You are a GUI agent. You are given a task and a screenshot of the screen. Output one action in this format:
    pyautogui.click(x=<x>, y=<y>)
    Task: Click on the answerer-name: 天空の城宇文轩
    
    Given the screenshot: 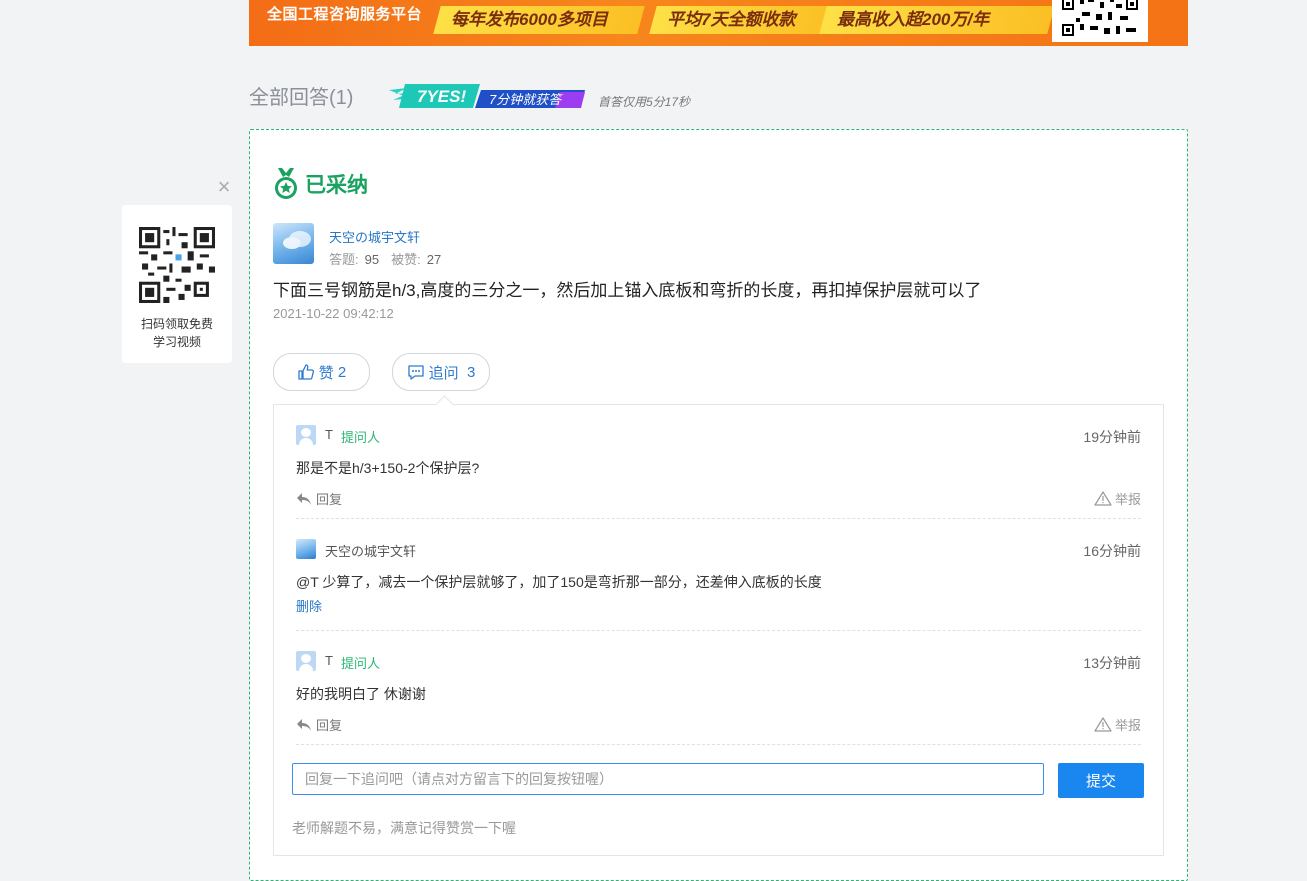 What is the action you would take?
    pyautogui.click(x=374, y=236)
    